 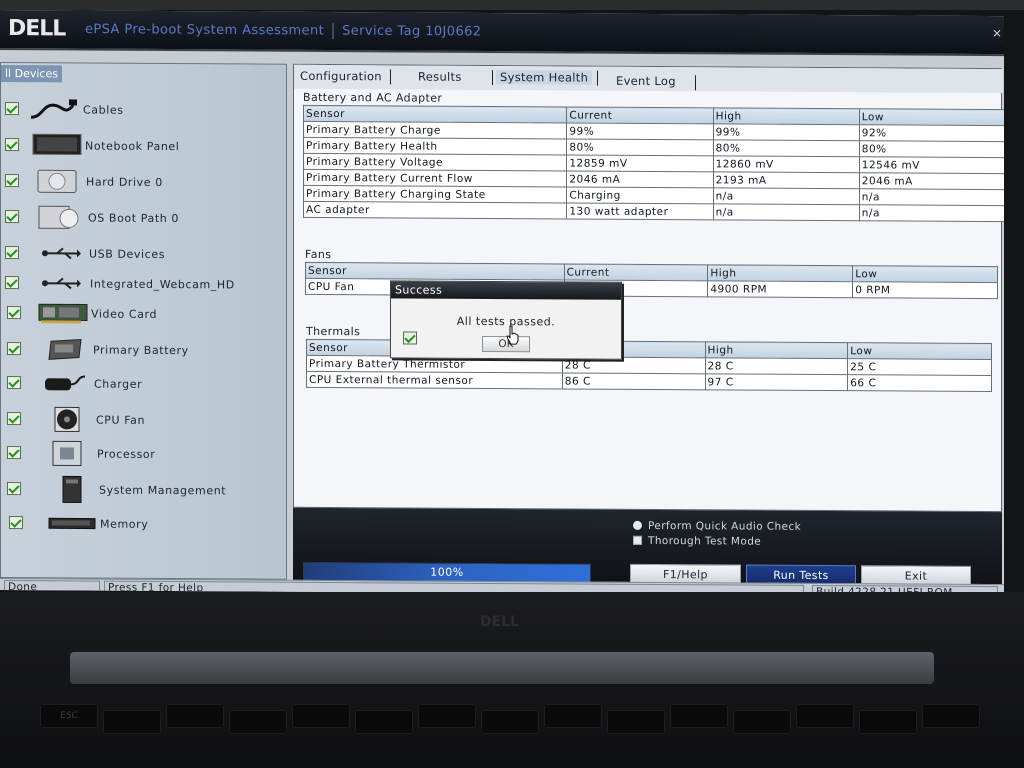 I want to click on column-header: Current, so click(x=640, y=115).